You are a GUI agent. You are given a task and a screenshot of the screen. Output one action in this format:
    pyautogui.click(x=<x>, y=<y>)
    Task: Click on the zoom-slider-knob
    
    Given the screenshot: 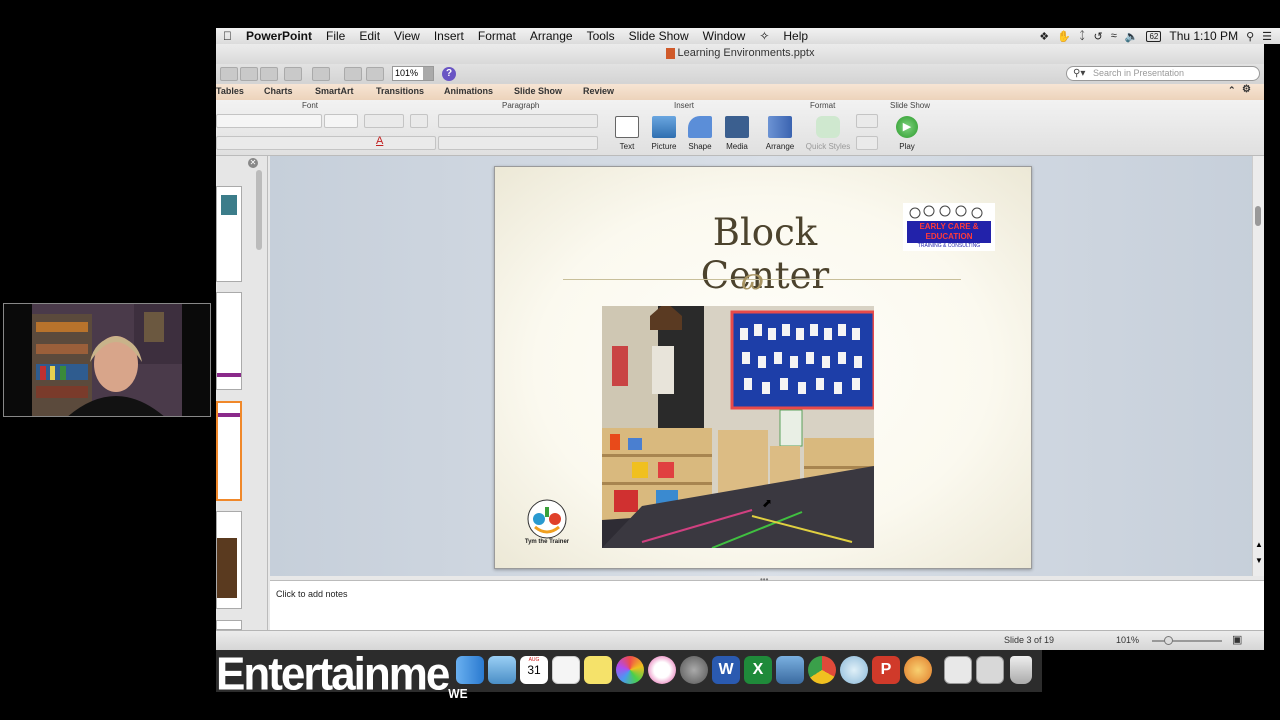 What is the action you would take?
    pyautogui.click(x=1168, y=640)
    